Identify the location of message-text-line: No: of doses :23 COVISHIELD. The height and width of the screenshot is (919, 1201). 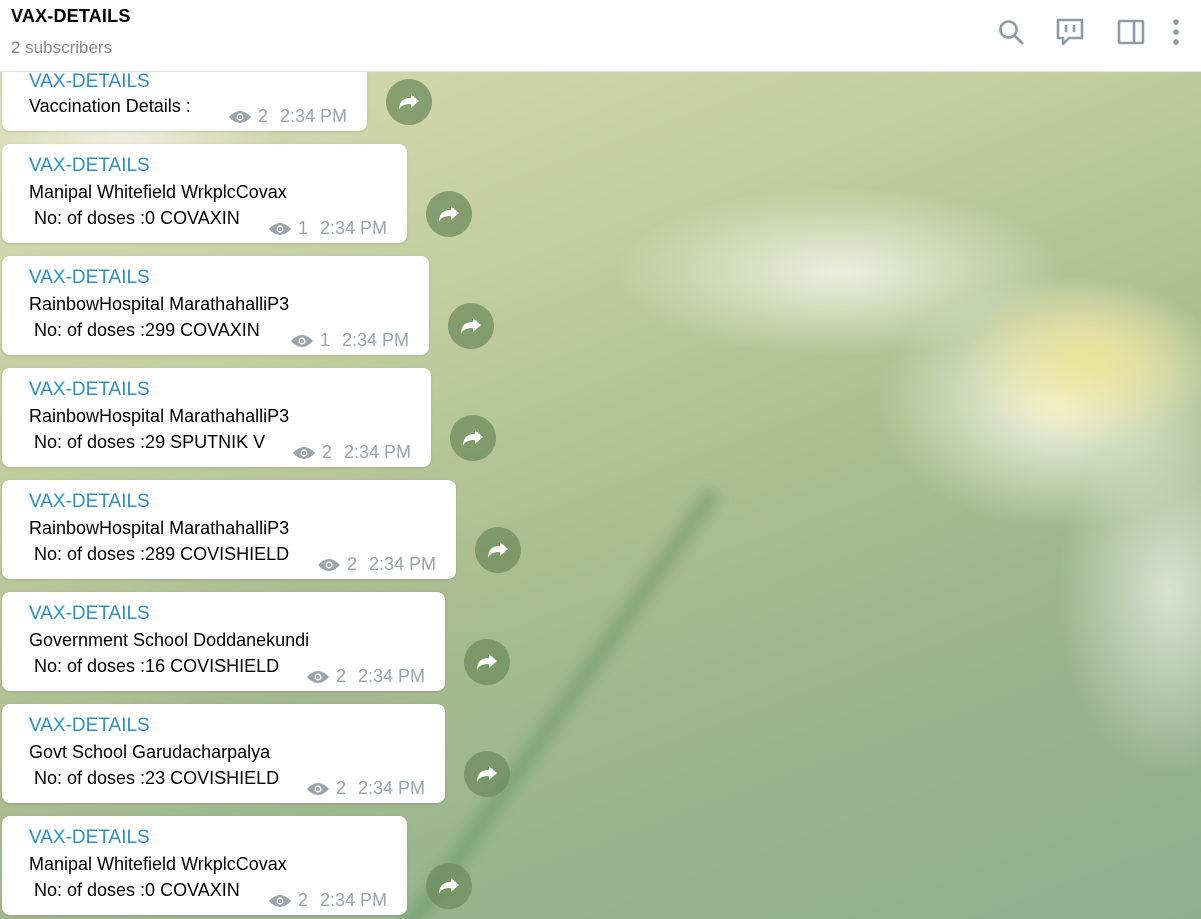
(154, 778).